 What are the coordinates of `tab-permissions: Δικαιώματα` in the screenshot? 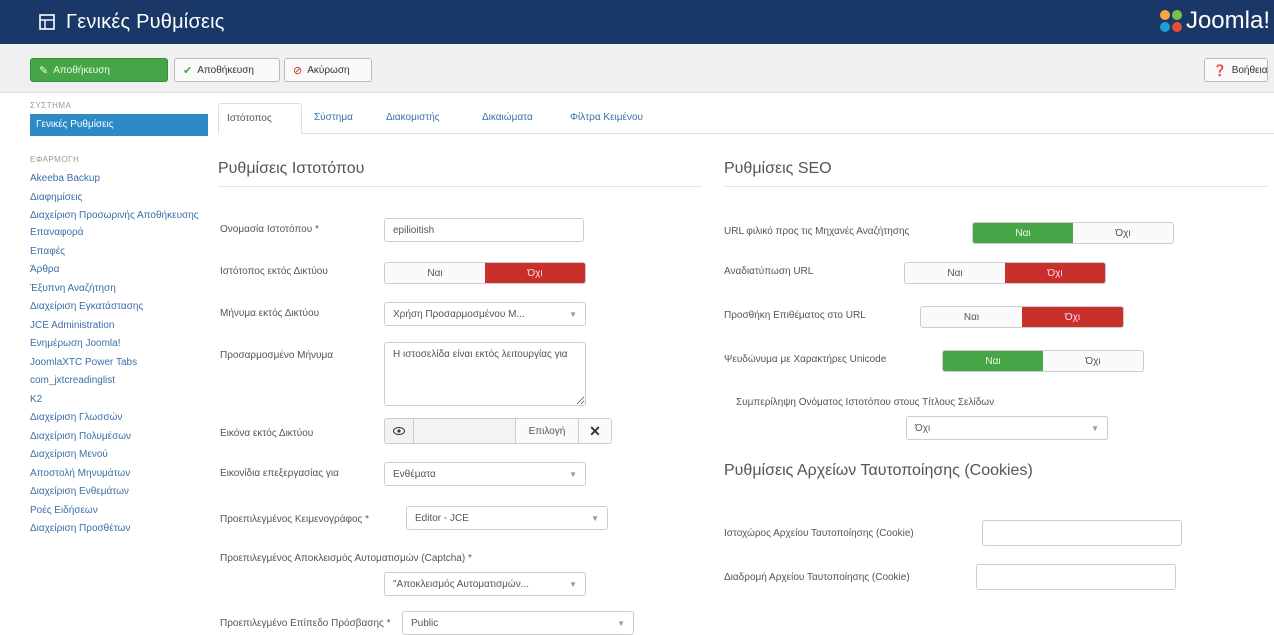 It's located at (507, 118).